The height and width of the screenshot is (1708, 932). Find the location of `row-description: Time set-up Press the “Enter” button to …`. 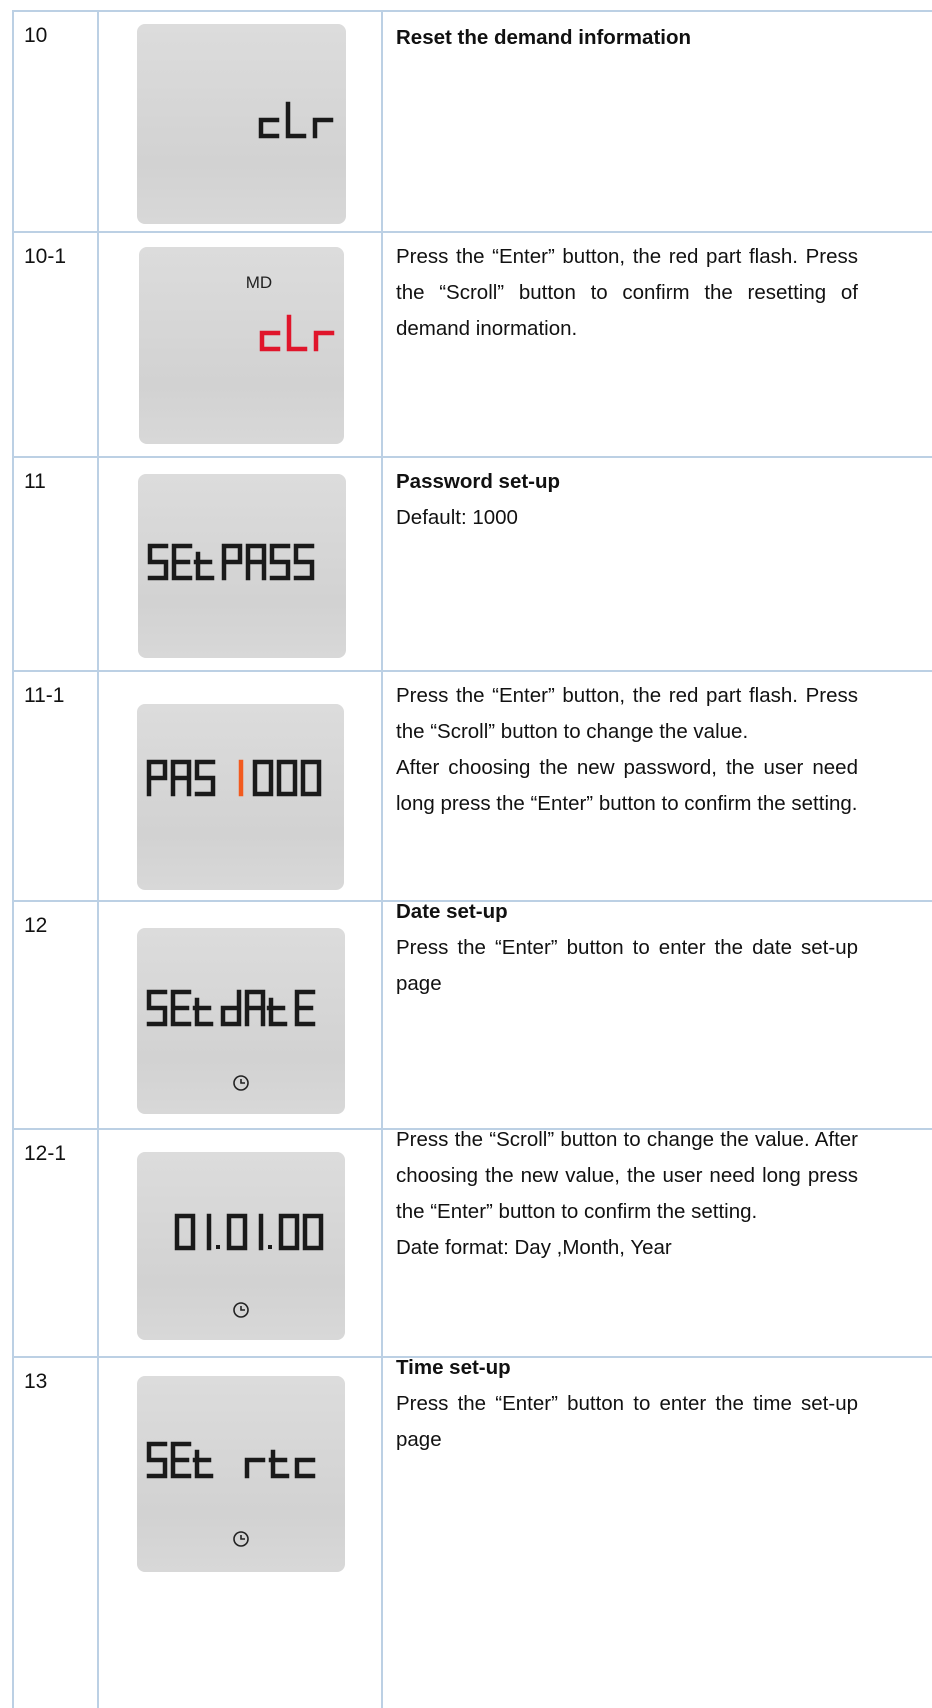

row-description: Time set-up Press the “Enter” button to … is located at coordinates (627, 1404).